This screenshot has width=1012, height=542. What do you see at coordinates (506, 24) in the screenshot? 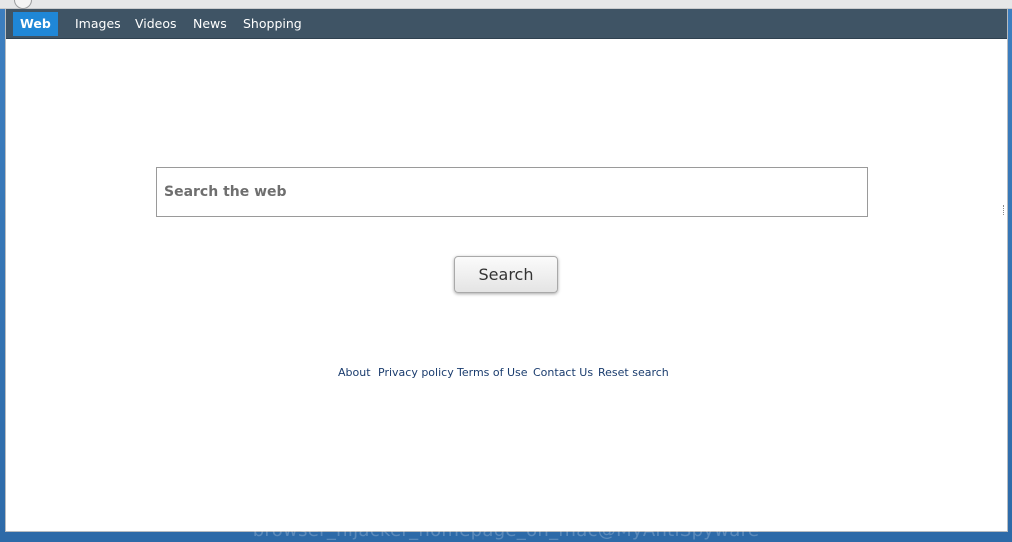
I see `search-category-navbar: Web Images Videos News Shopping` at bounding box center [506, 24].